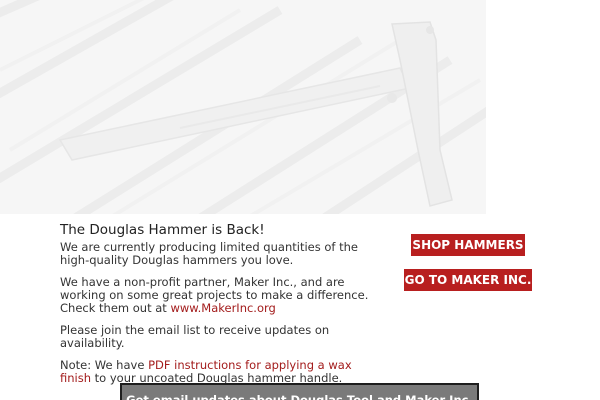  What do you see at coordinates (222, 308) in the screenshot?
I see `maker-inc-link: www.MakerInc.org` at bounding box center [222, 308].